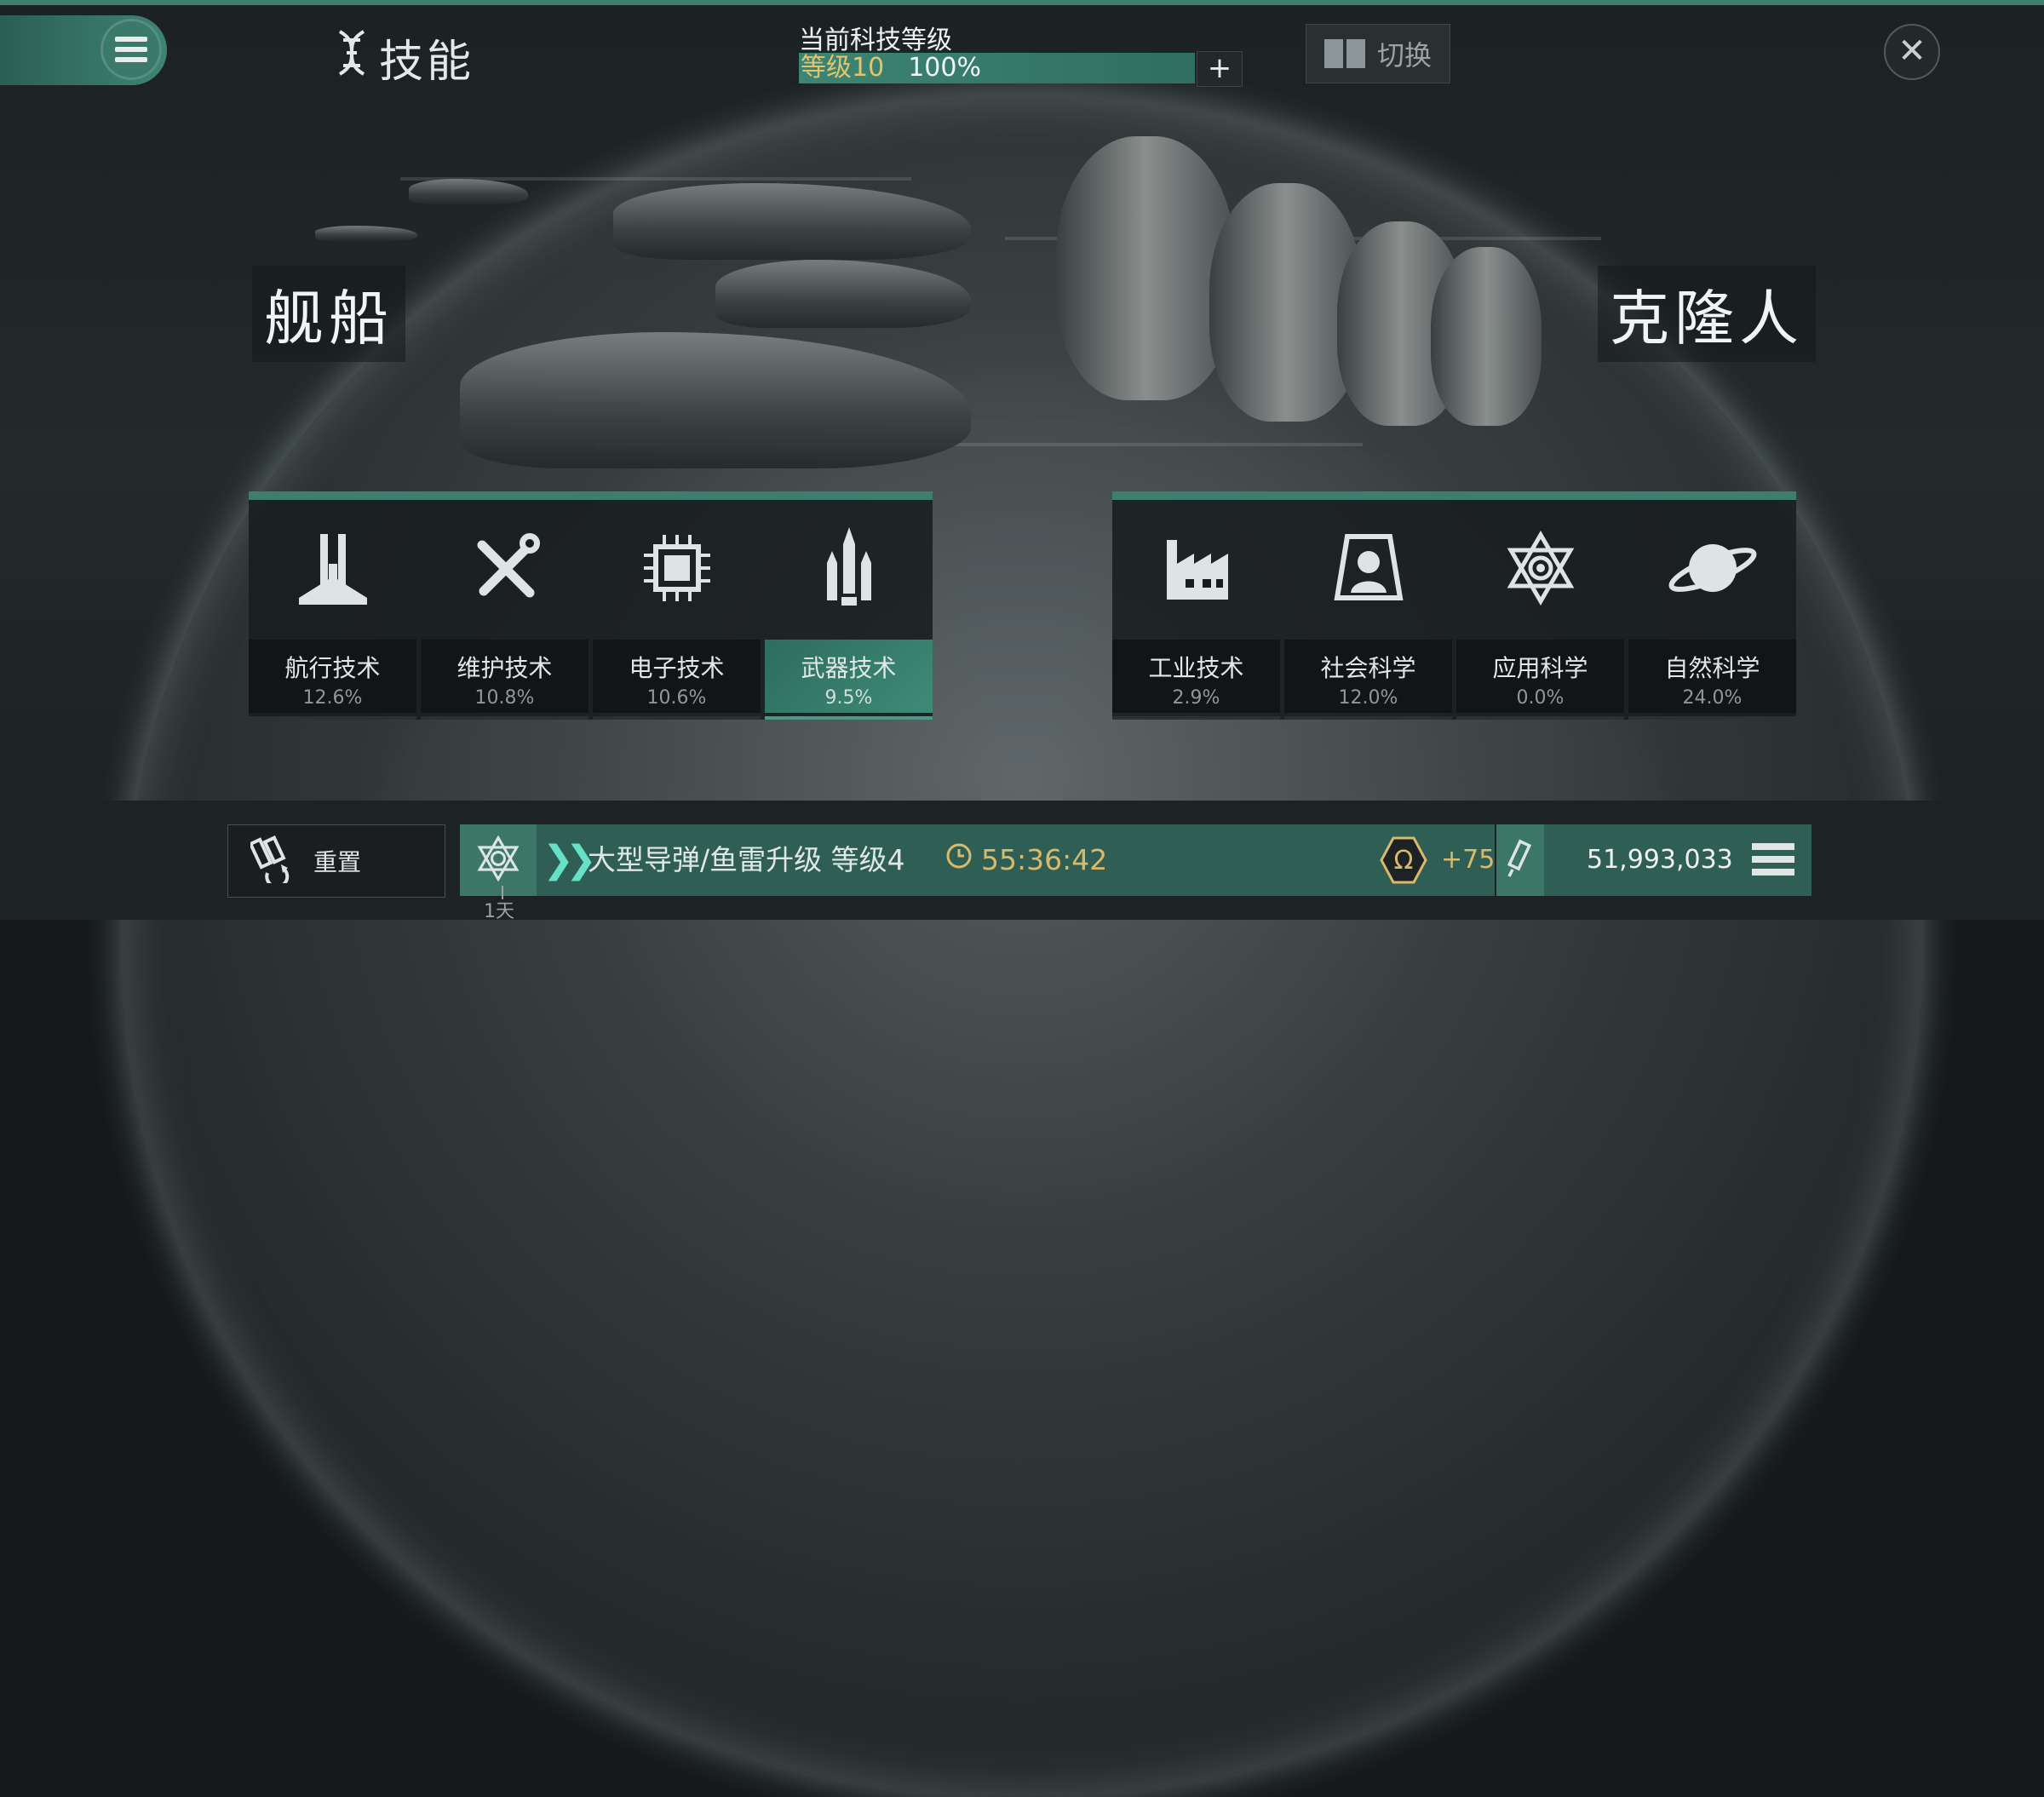  I want to click on tech-level-percent: 100%, so click(944, 68).